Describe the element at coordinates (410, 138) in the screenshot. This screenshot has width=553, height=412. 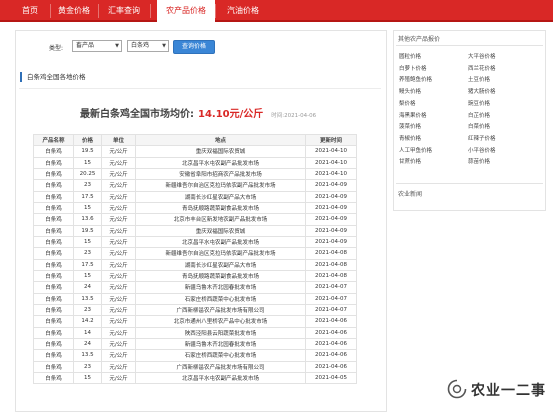
I see `sidebar-product-link: 青椒价格` at that location.